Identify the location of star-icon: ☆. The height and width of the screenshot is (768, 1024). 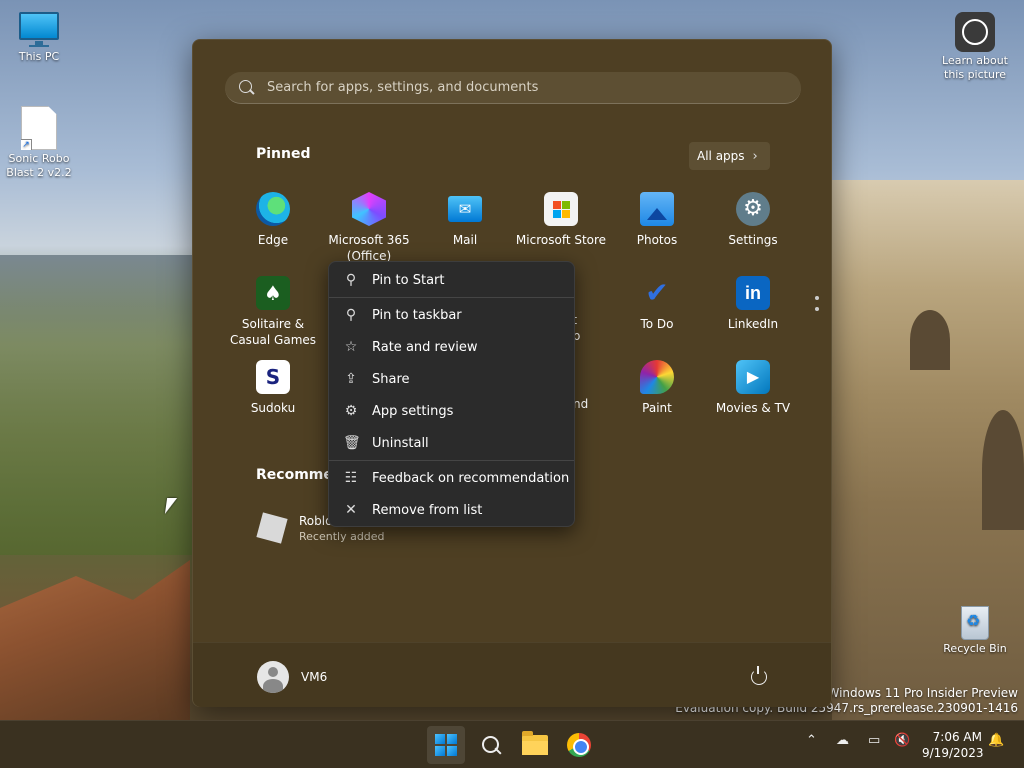
(351, 347).